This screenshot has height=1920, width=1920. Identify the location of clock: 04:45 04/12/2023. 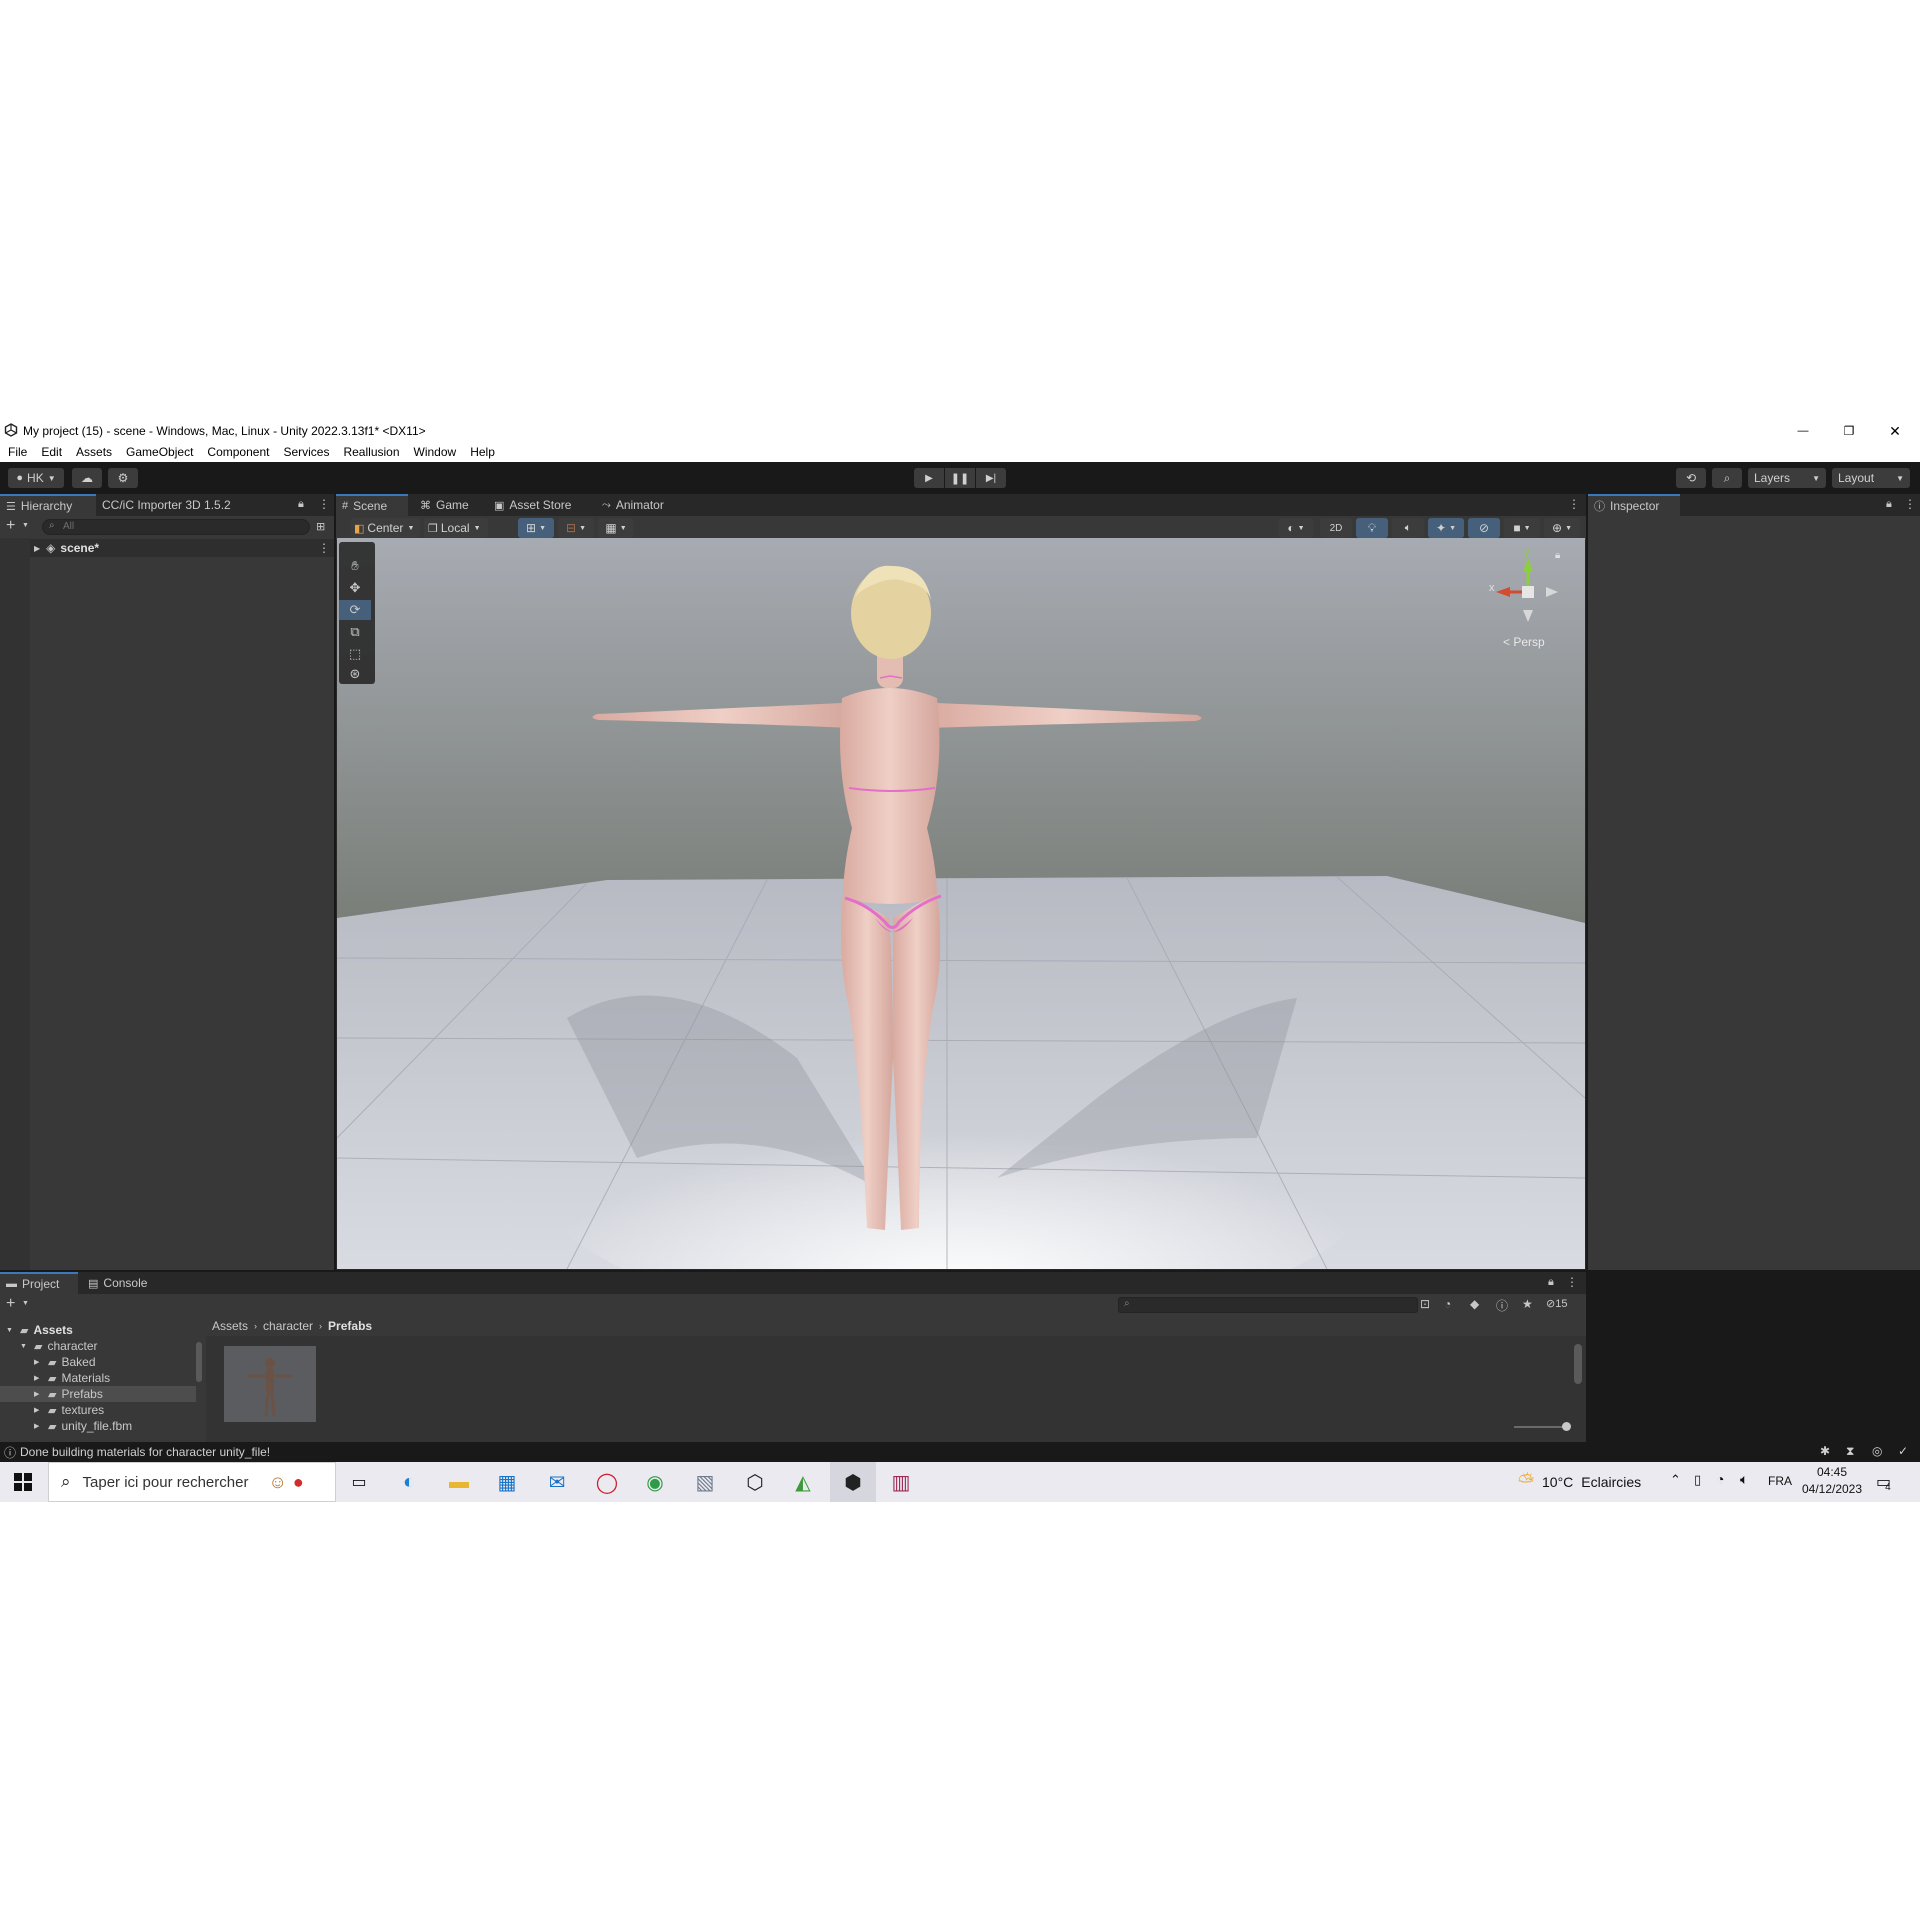
(1832, 1482).